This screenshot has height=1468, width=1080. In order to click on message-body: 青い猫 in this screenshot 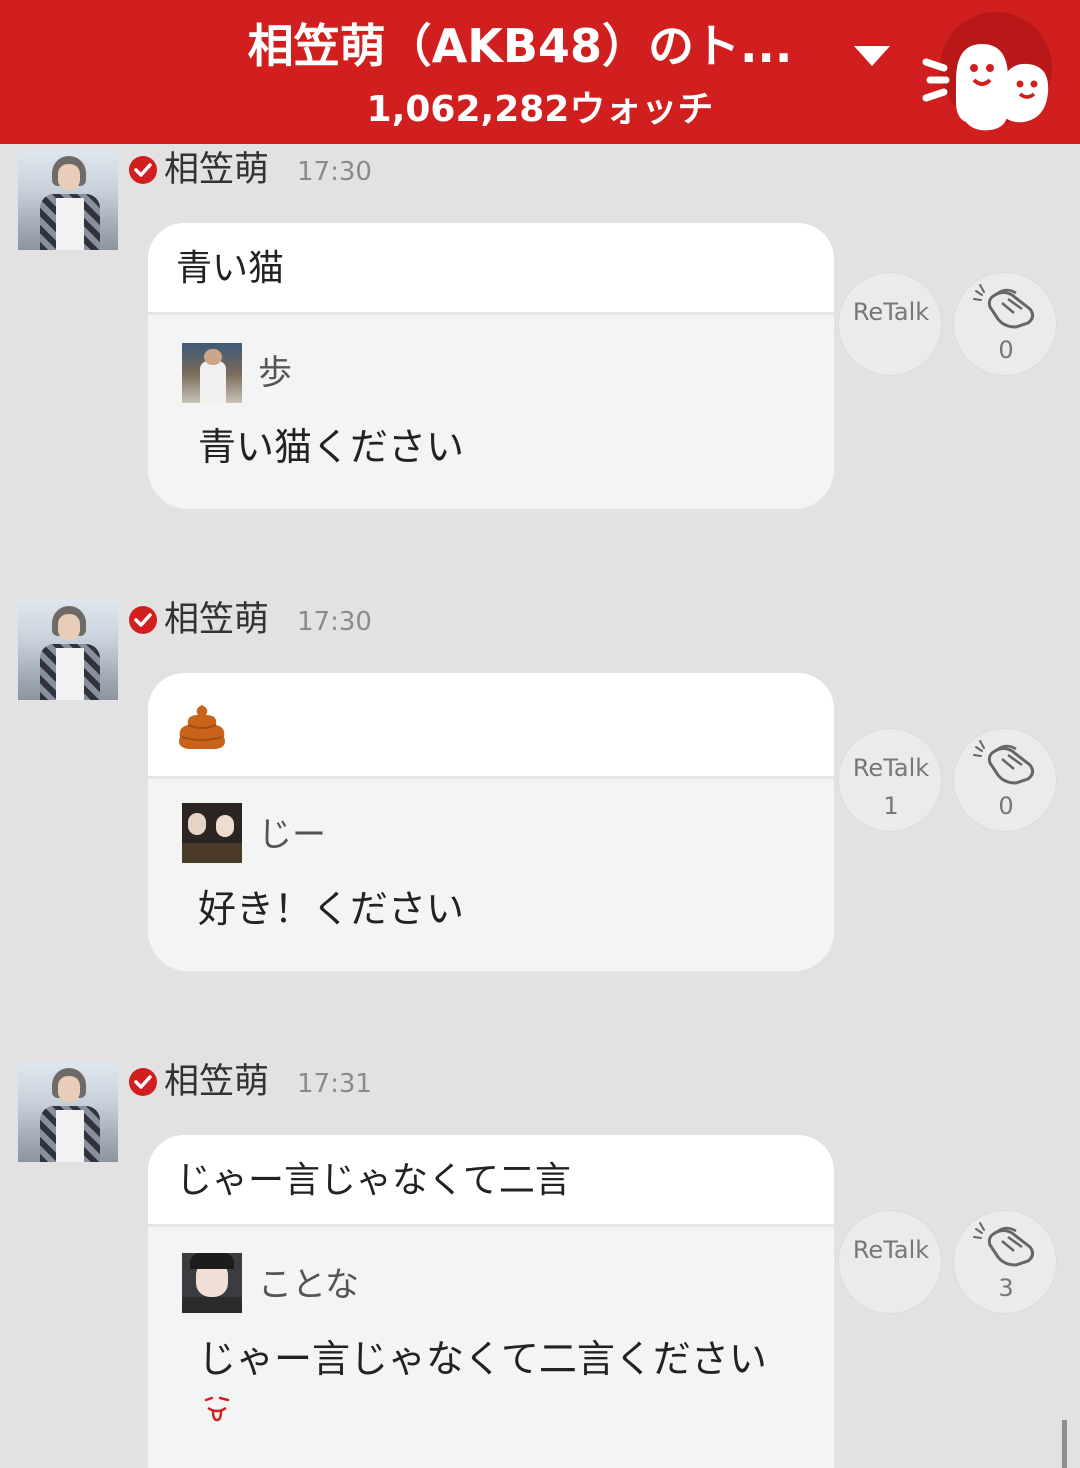, I will do `click(491, 269)`.